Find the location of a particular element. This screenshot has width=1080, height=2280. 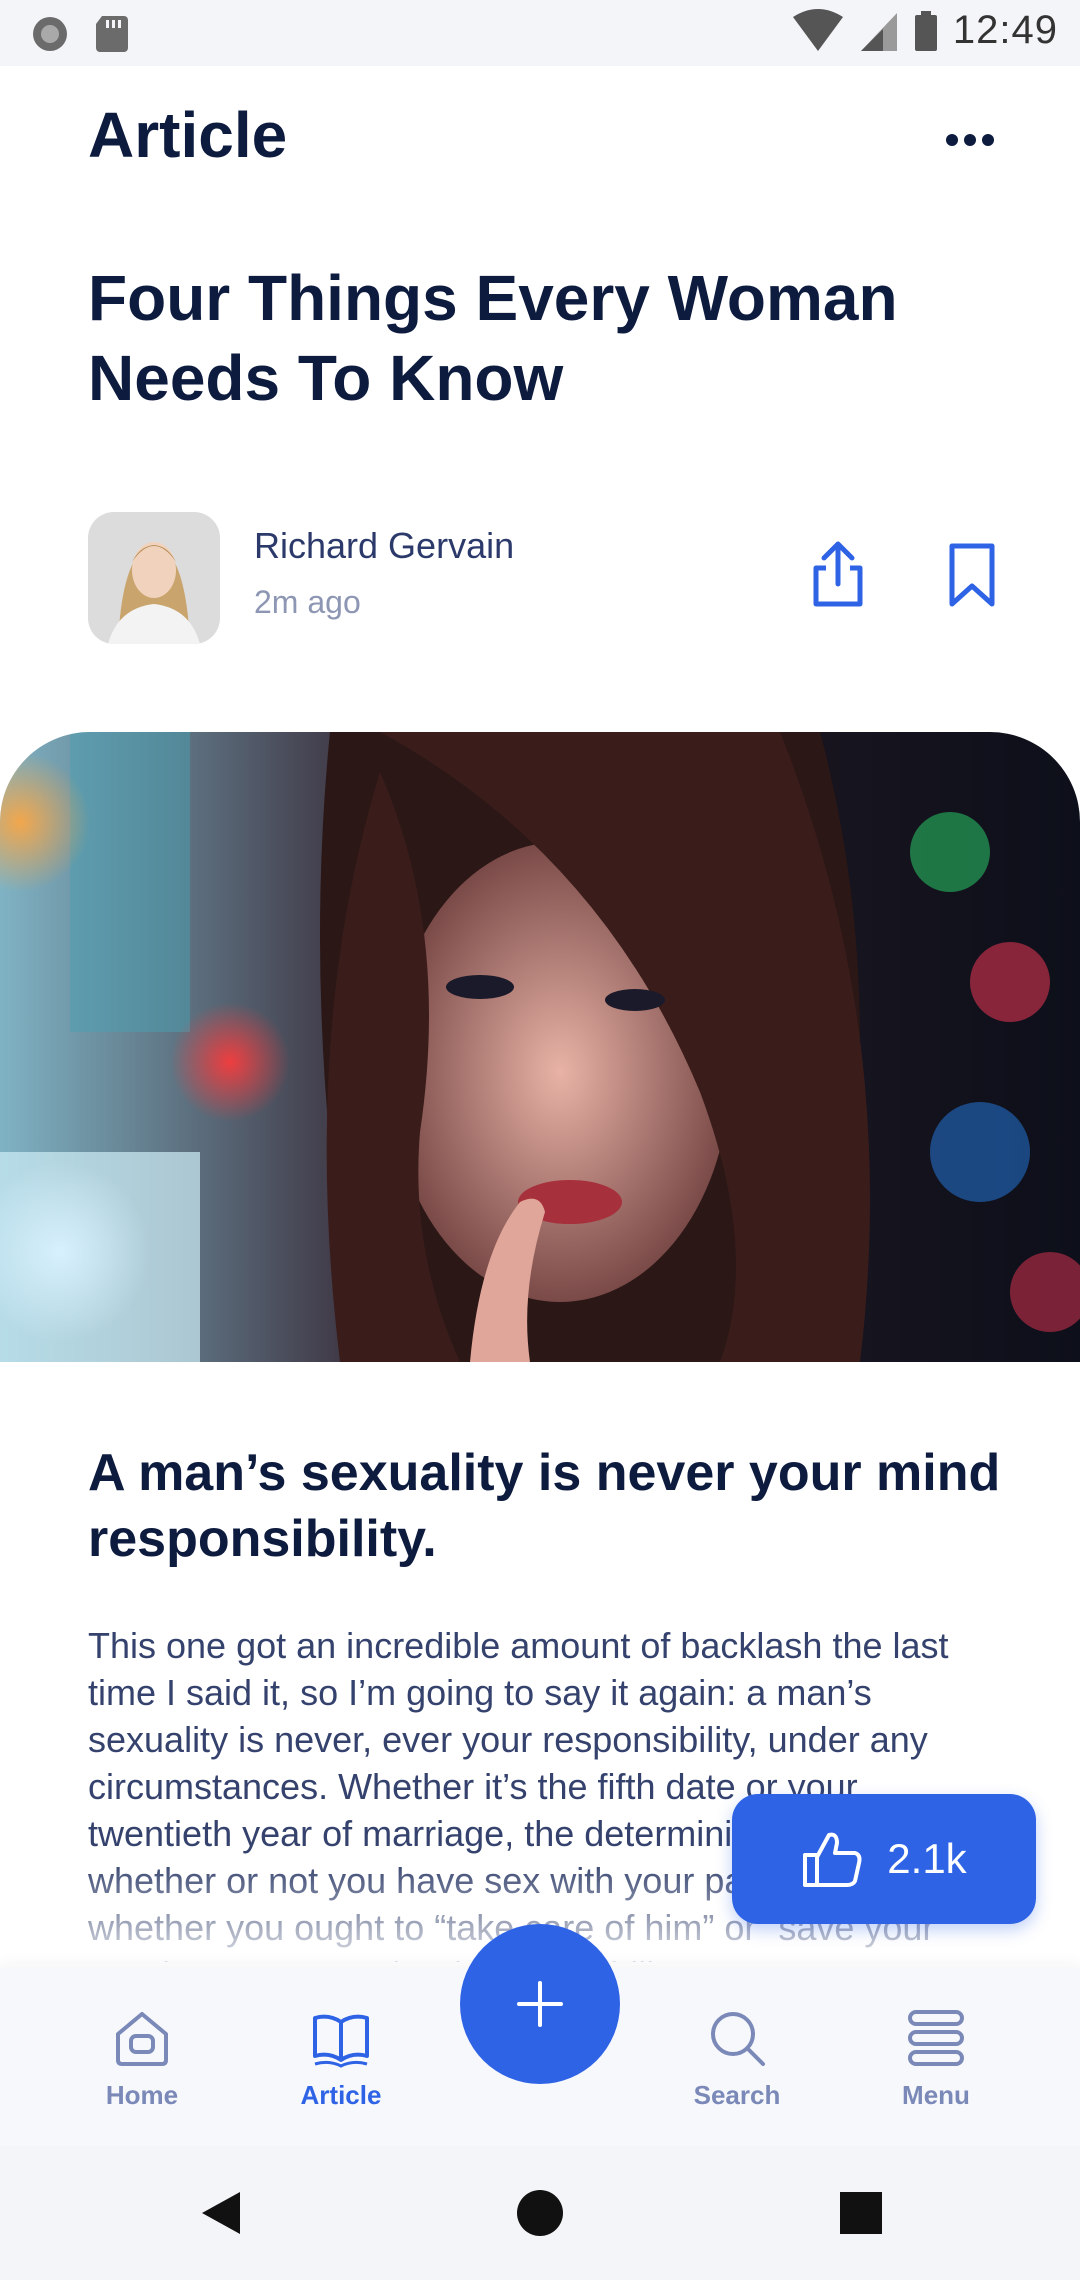

battery-icon is located at coordinates (925, 30).